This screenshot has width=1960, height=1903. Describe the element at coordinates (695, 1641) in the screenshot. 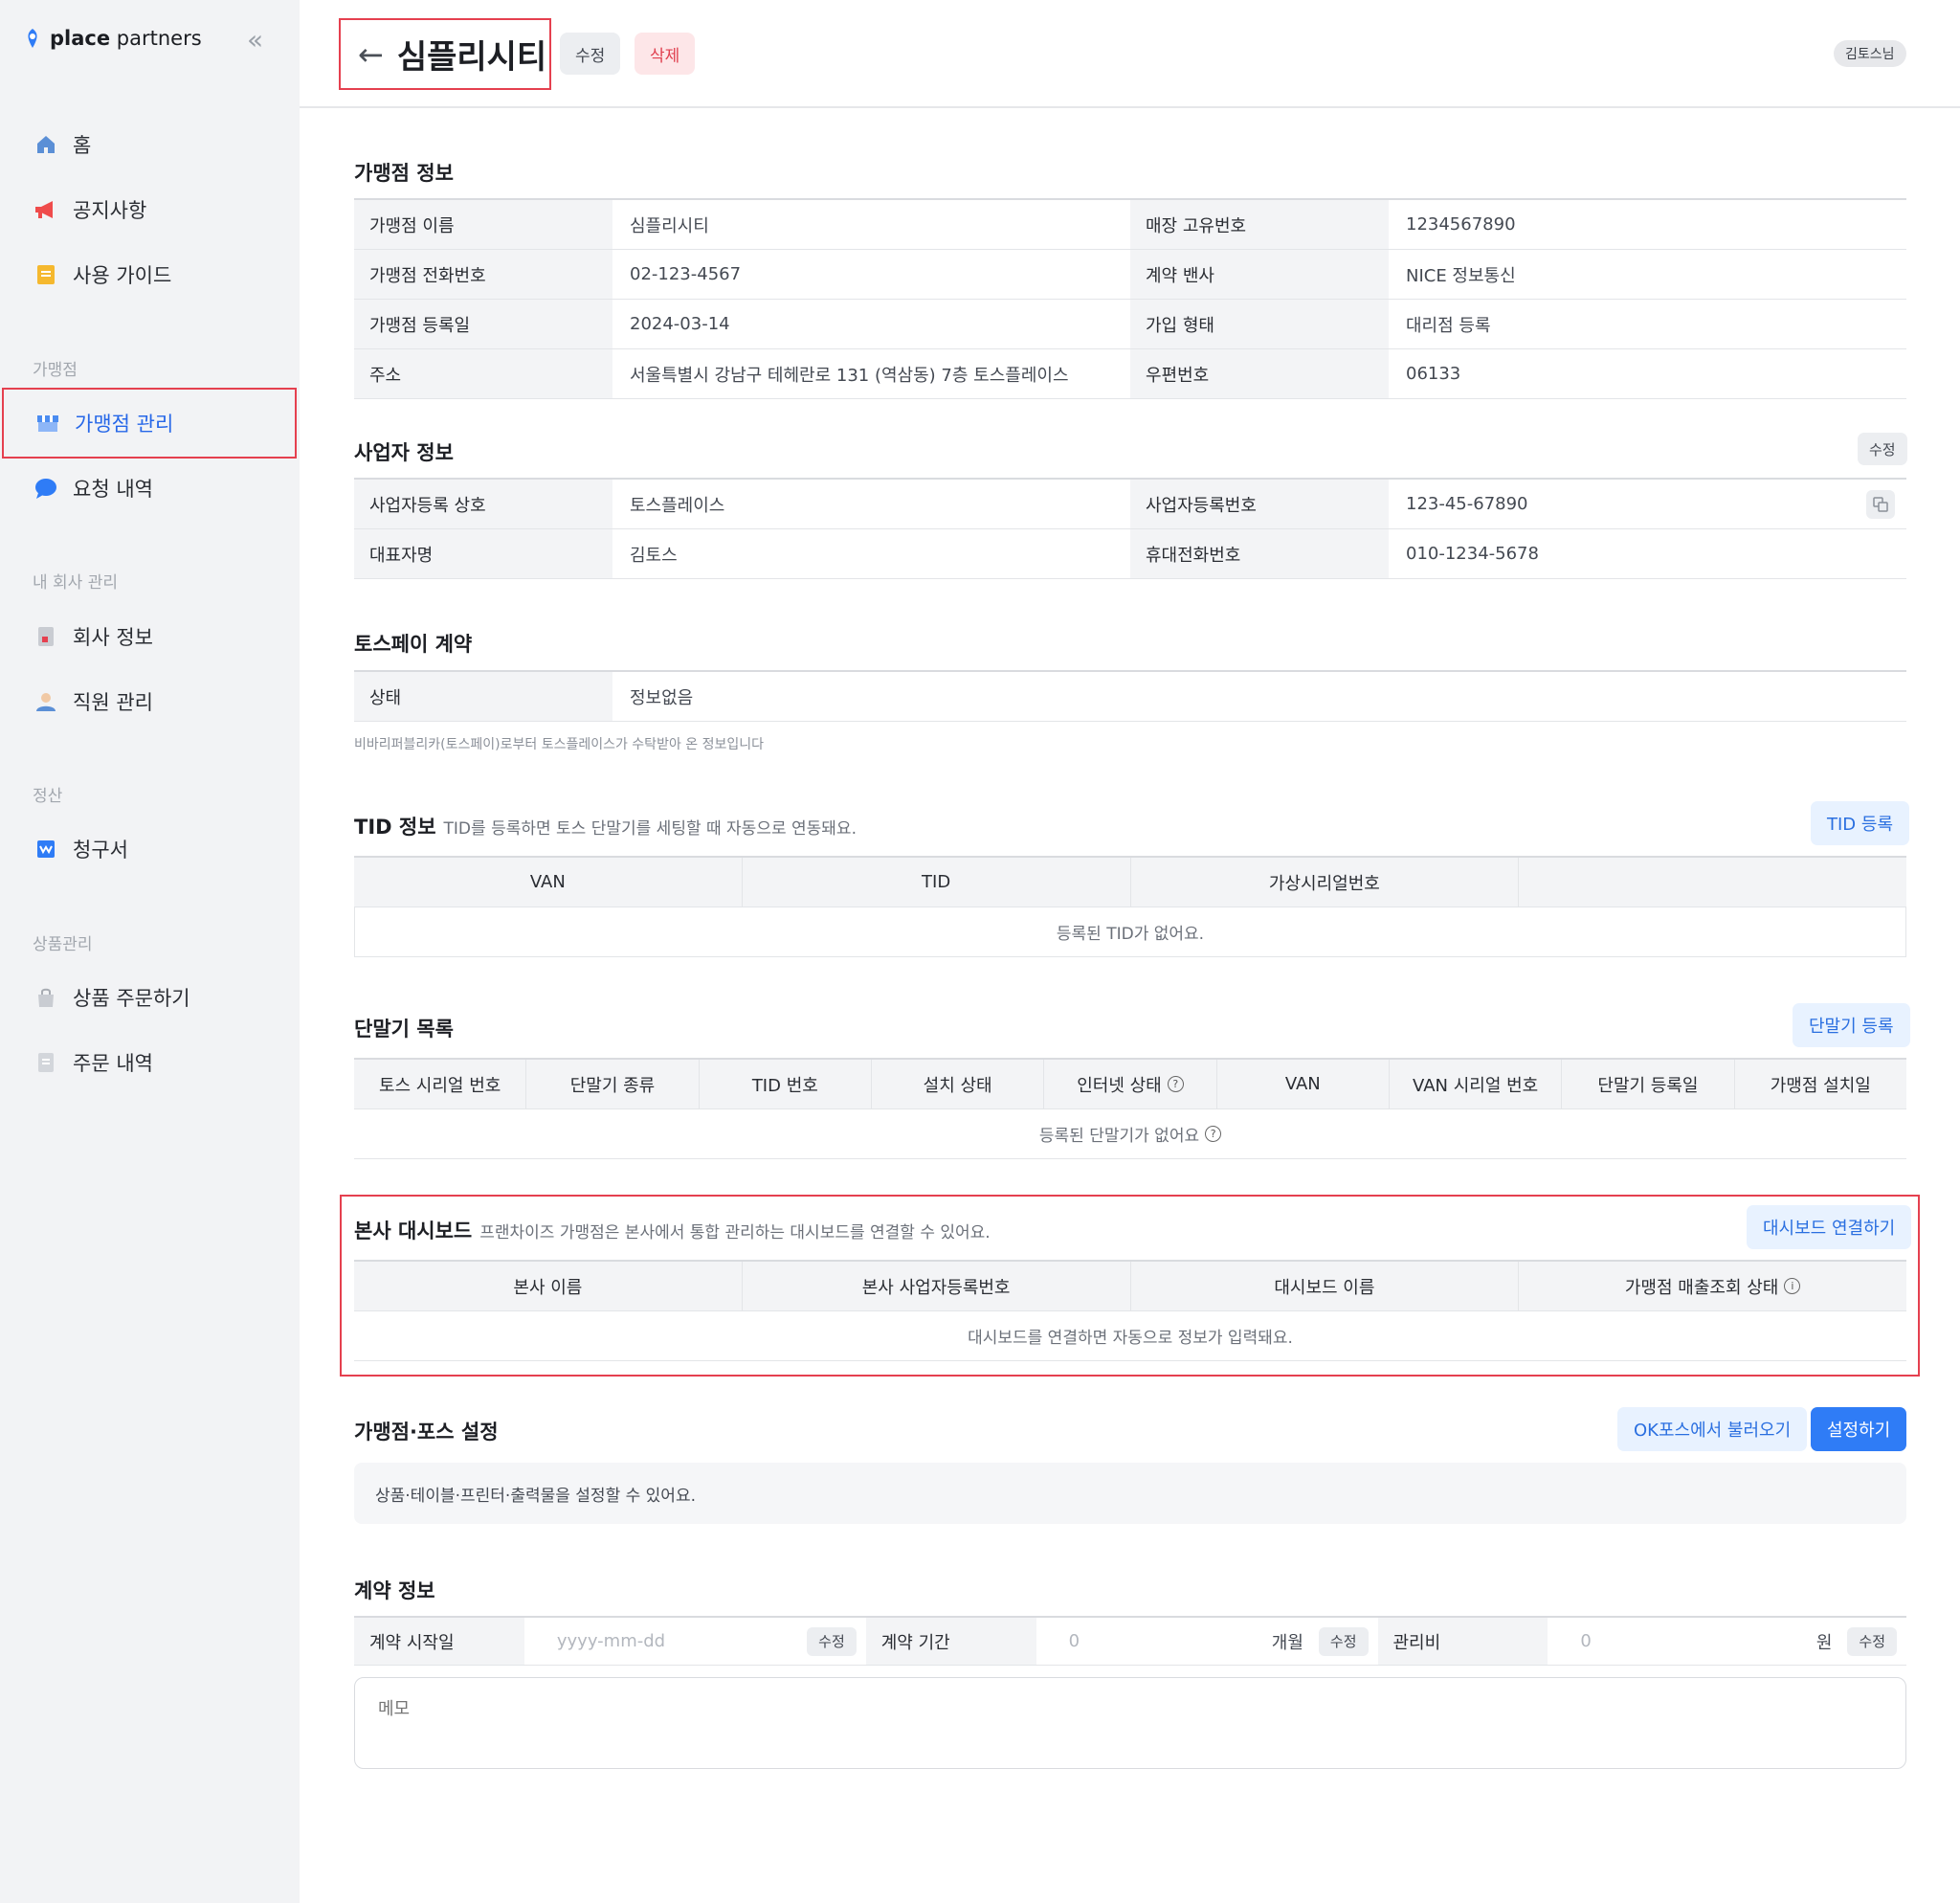

I see `contract-start-field: yyyy-mm-dd 수정` at that location.